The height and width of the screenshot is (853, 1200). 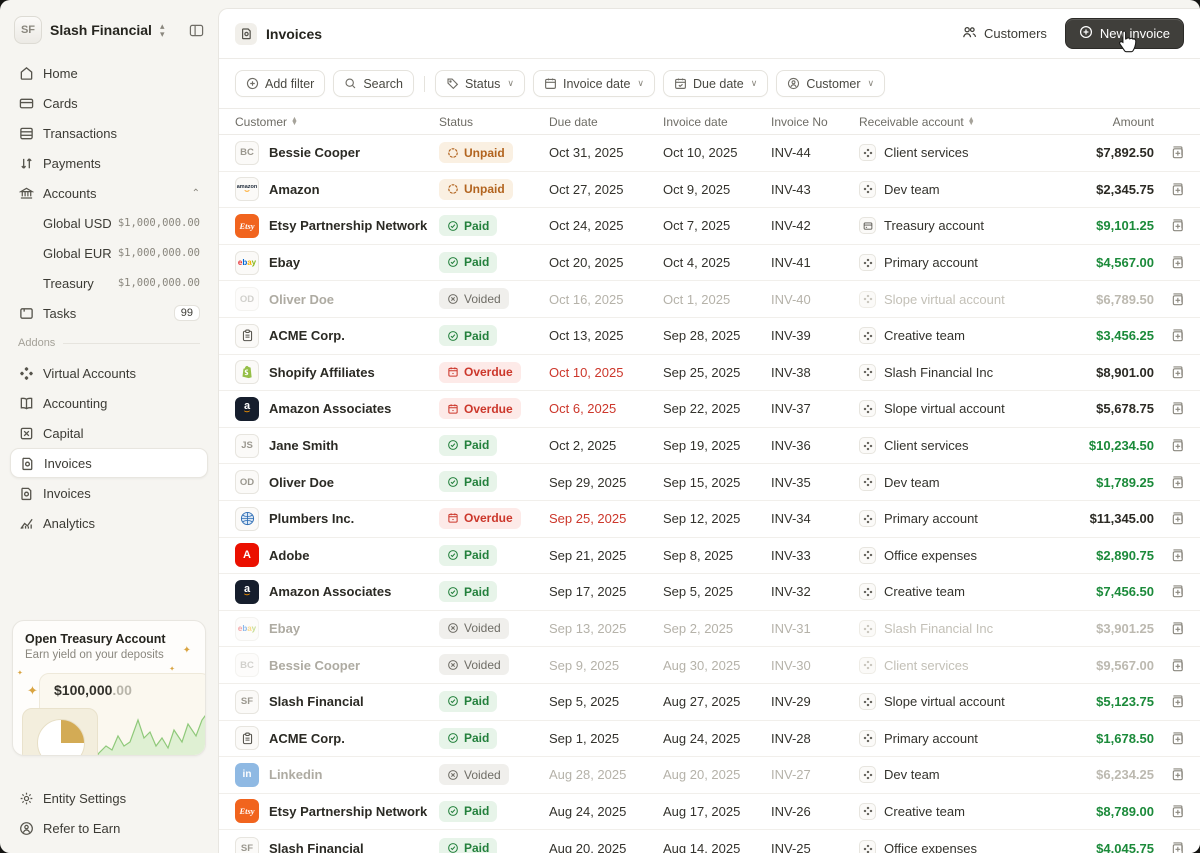 I want to click on sidebar-item-virtual-accounts: Virtual Accounts, so click(x=109, y=373).